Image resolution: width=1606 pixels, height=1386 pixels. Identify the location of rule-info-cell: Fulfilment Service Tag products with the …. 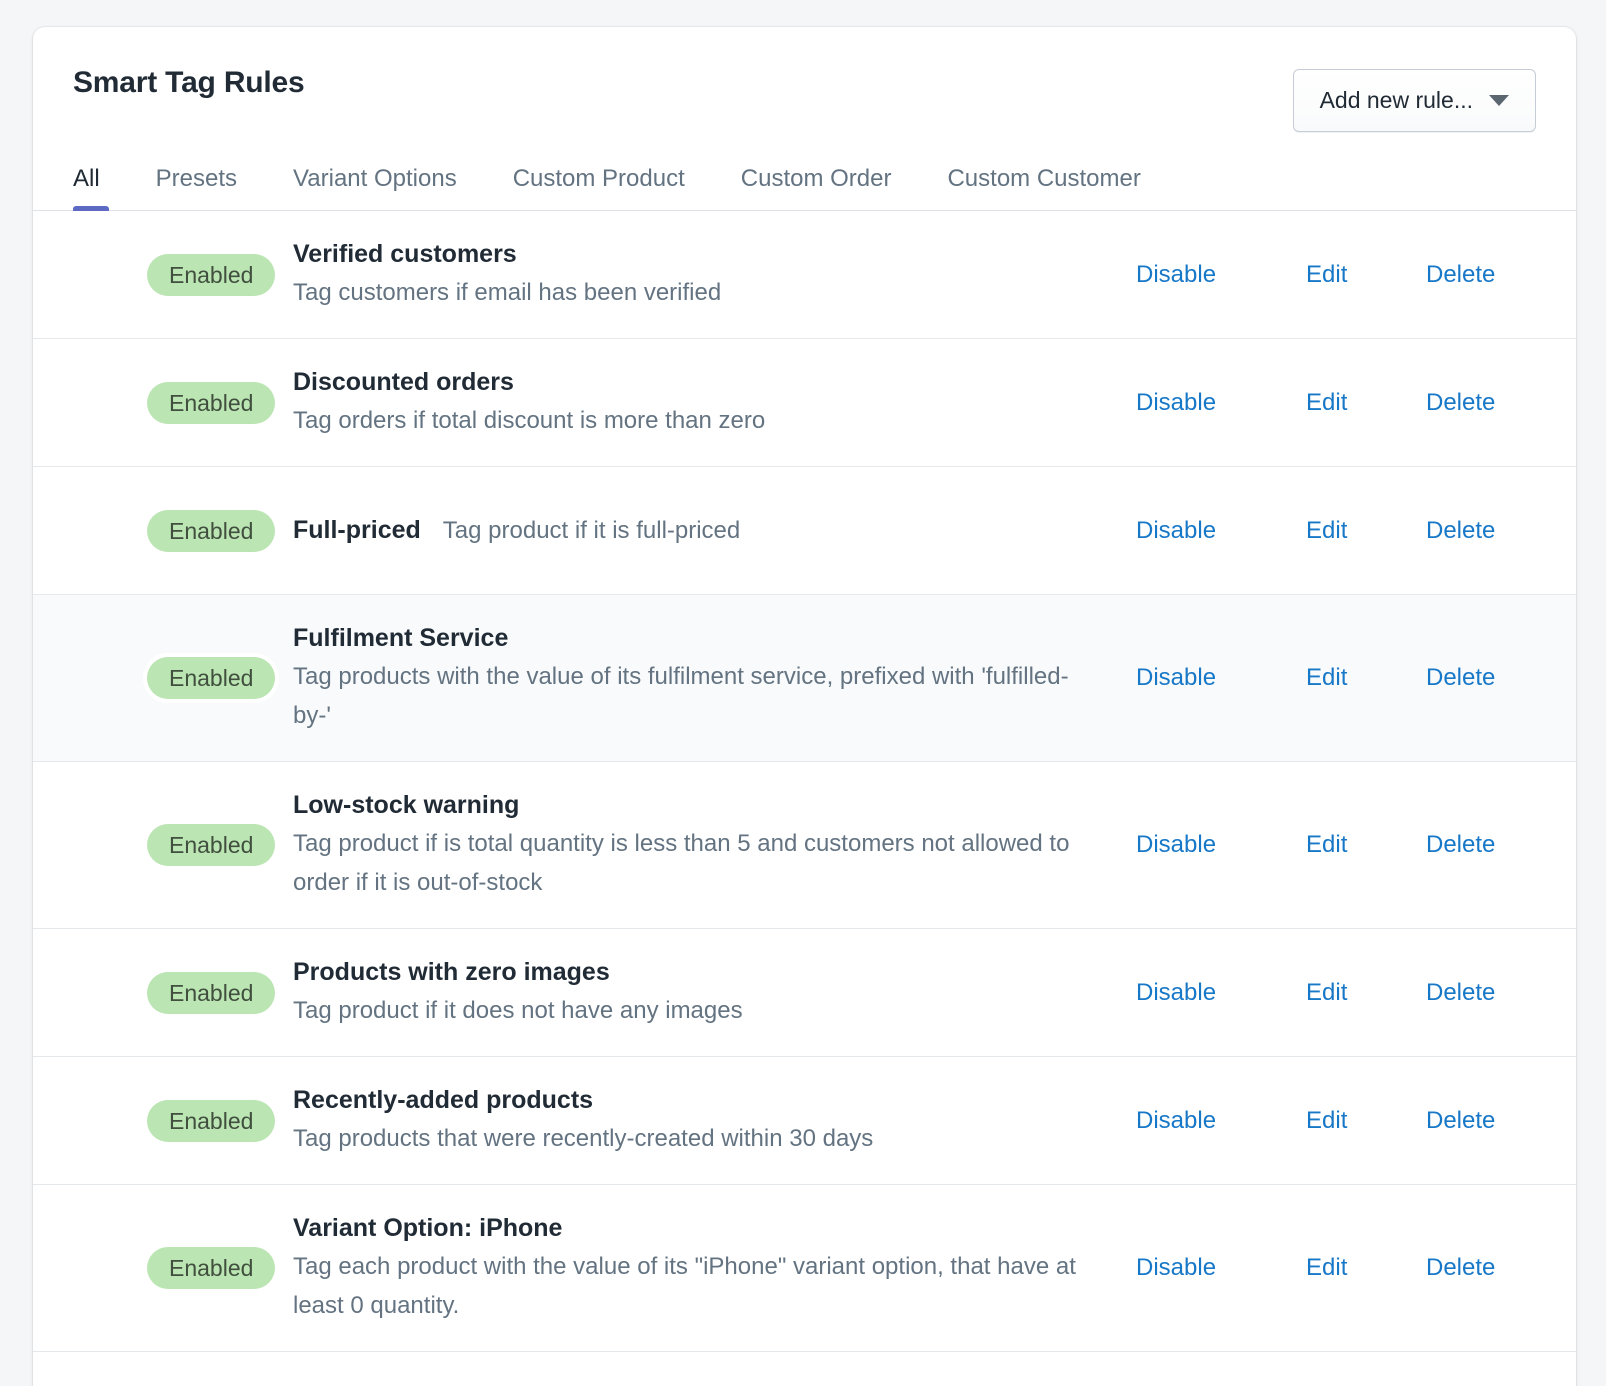
(714, 678).